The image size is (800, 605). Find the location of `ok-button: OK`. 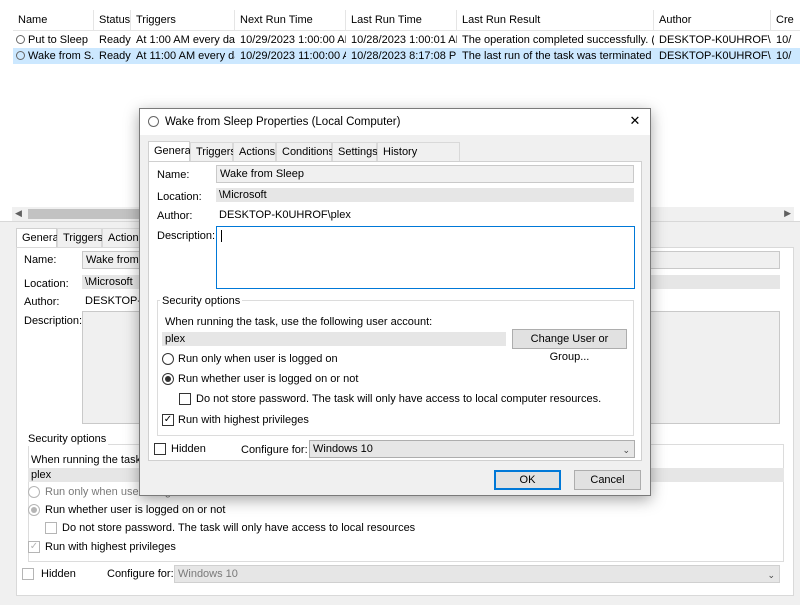

ok-button: OK is located at coordinates (527, 480).